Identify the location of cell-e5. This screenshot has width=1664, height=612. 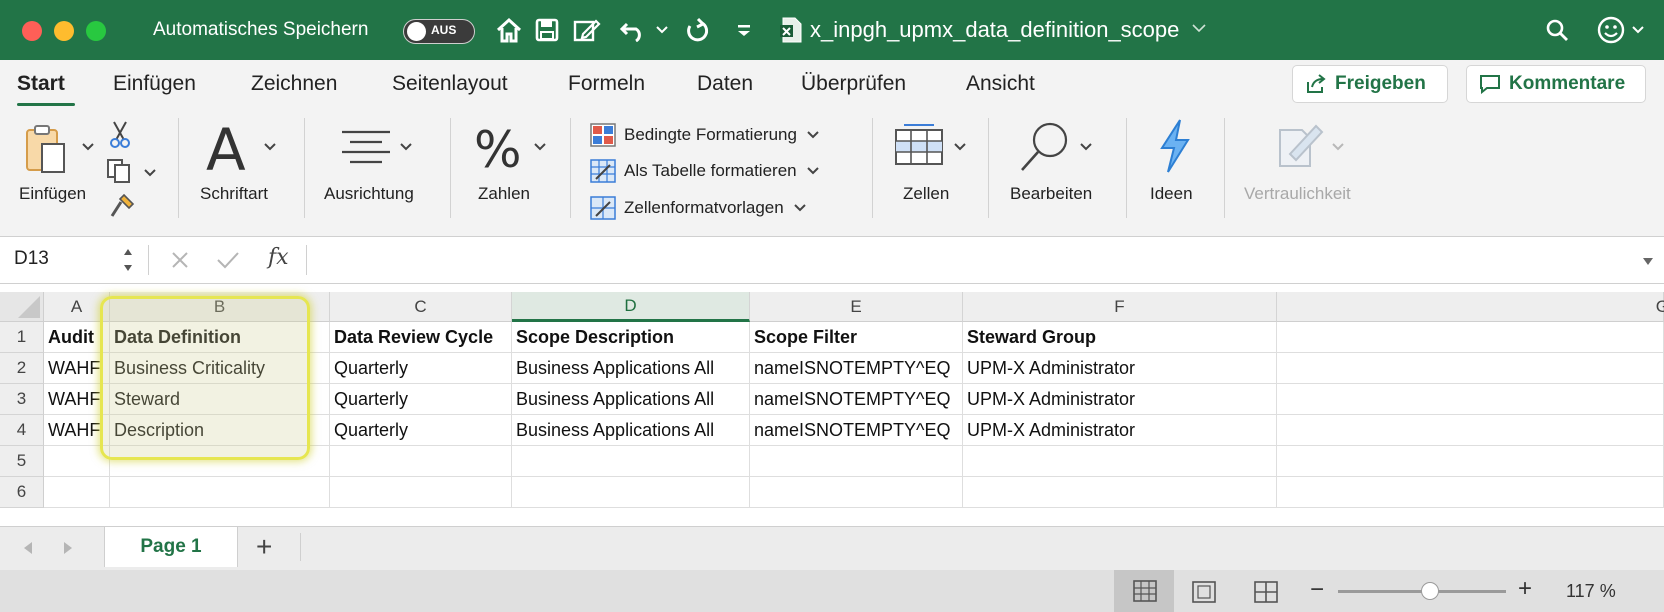
(856, 461).